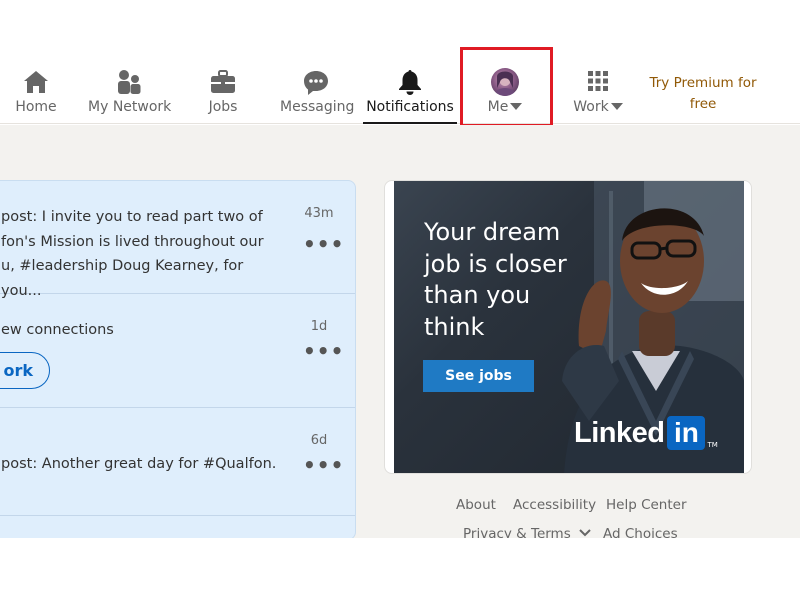 The width and height of the screenshot is (800, 600). I want to click on my-network-button: ork, so click(25, 370).